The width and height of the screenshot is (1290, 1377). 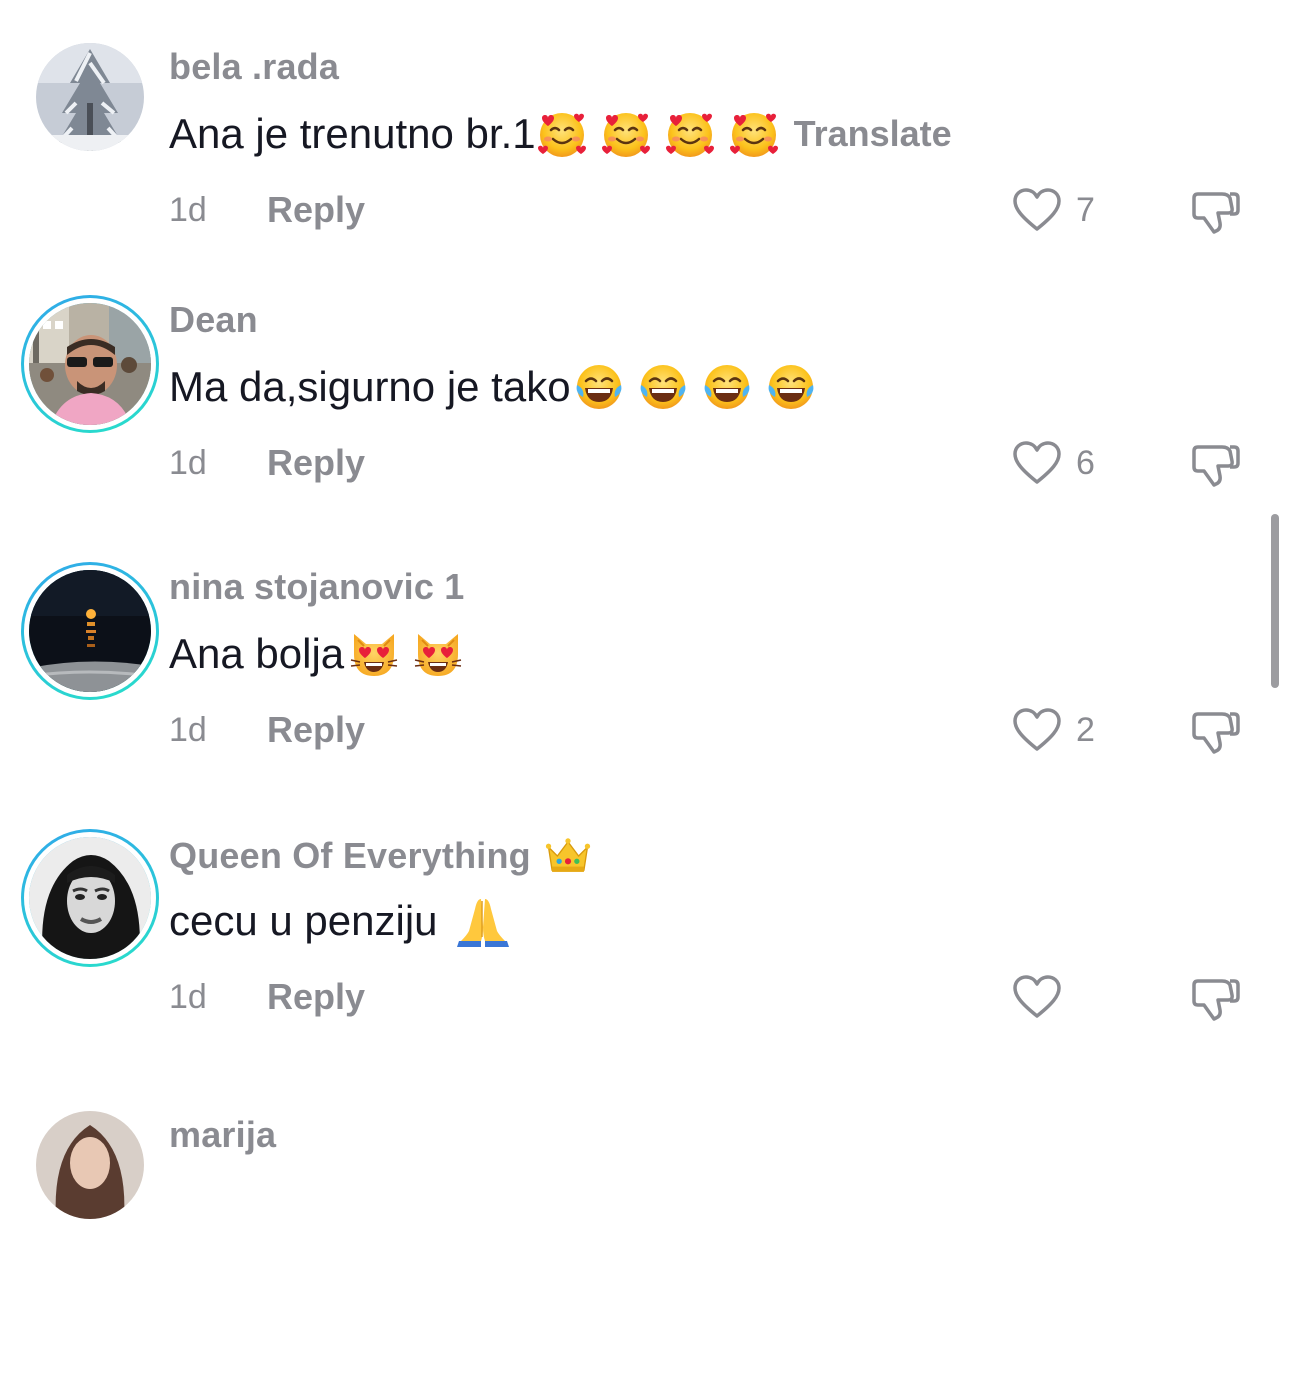 I want to click on username: bela .rada, so click(x=254, y=67).